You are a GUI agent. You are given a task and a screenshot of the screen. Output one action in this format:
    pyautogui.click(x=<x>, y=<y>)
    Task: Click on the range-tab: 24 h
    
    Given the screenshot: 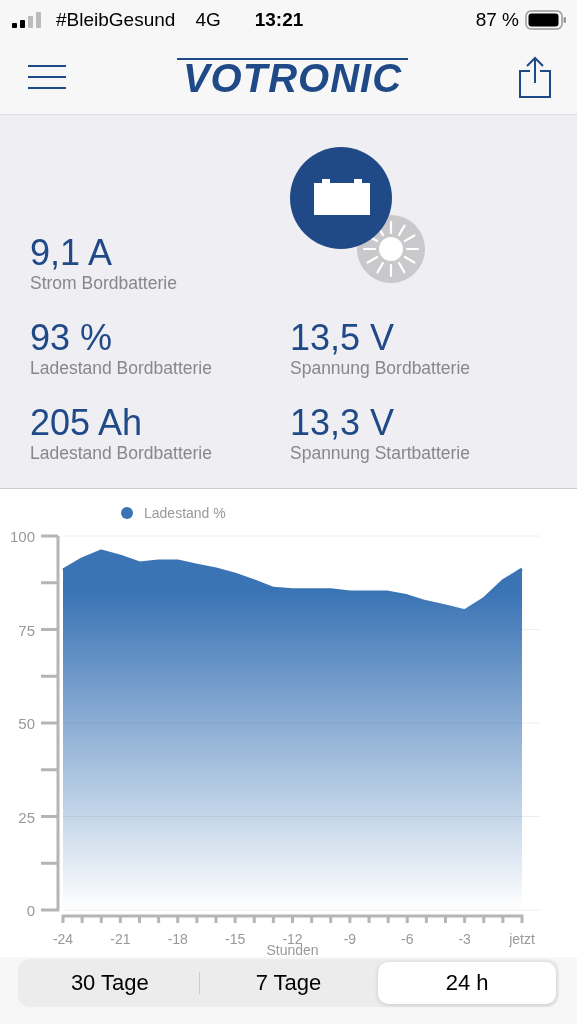 What is the action you would take?
    pyautogui.click(x=467, y=983)
    